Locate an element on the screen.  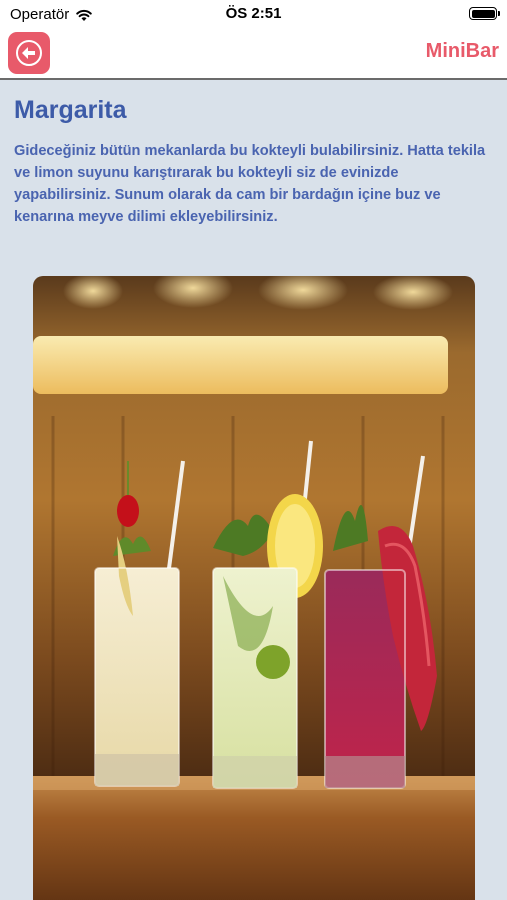
status-time: ÖS 2:51 is located at coordinates (253, 13).